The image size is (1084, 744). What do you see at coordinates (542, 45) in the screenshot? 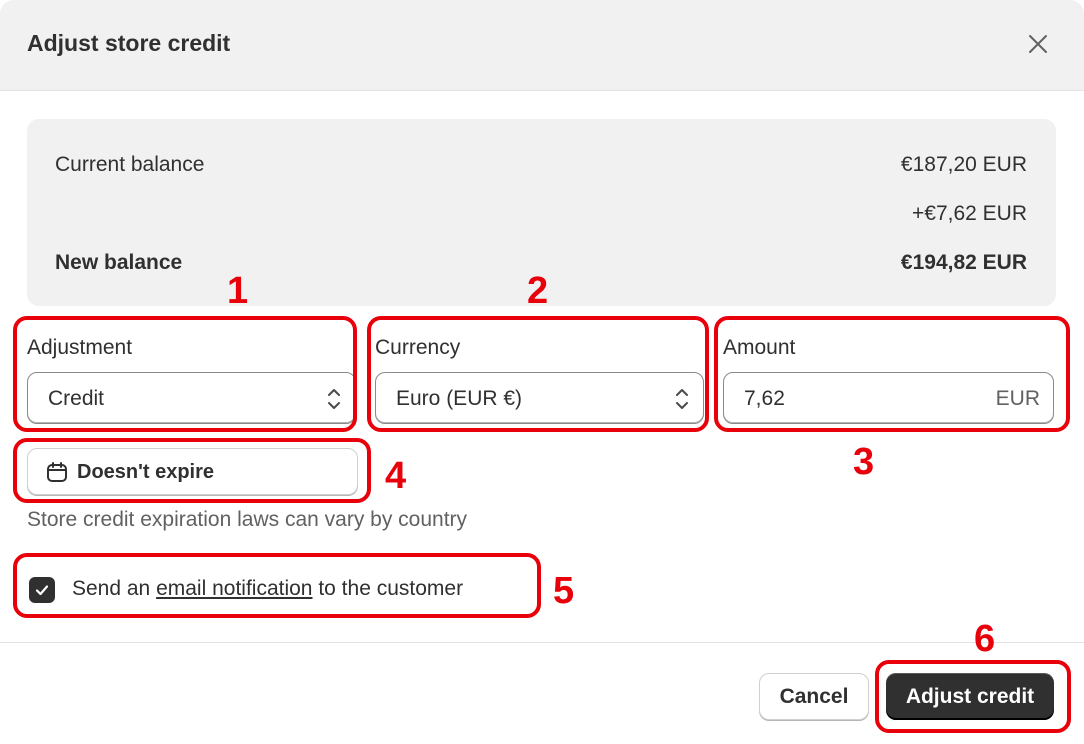
I see `dialog-header: Adjust store credit` at bounding box center [542, 45].